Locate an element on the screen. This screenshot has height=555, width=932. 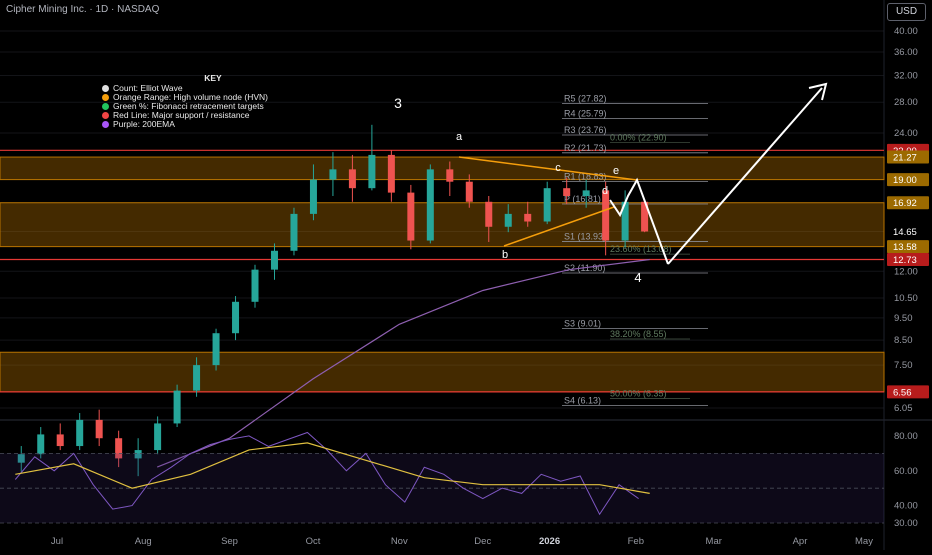
fib-level-label: 0.00% (22.90) is located at coordinates (638, 137).